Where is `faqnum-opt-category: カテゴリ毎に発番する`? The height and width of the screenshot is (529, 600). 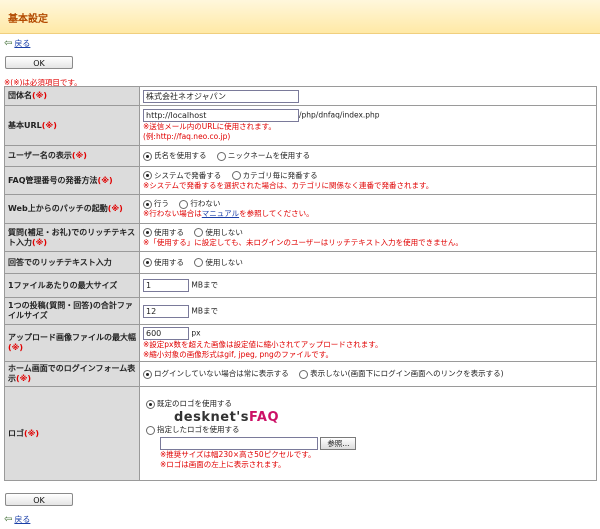 faqnum-opt-category: カテゴリ毎に発番する is located at coordinates (274, 175).